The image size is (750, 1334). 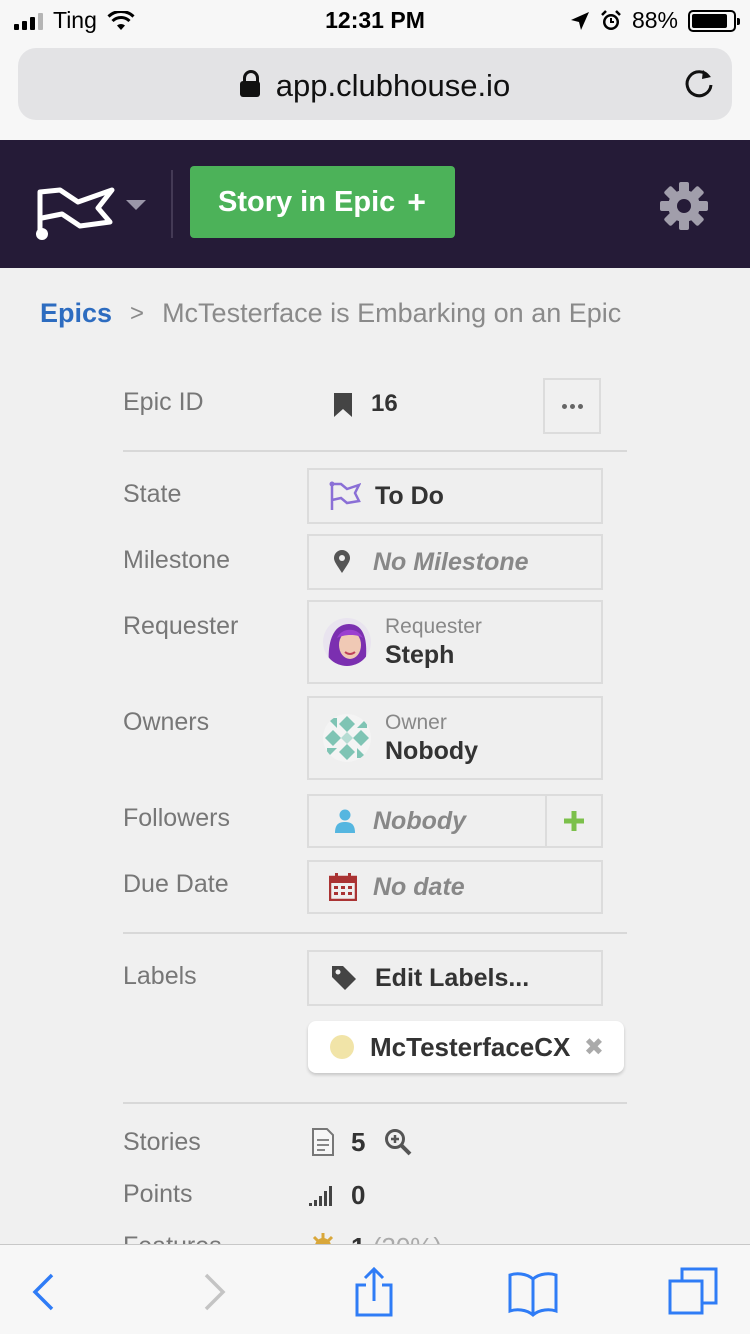 What do you see at coordinates (342, 561) in the screenshot?
I see `map-pin-icon` at bounding box center [342, 561].